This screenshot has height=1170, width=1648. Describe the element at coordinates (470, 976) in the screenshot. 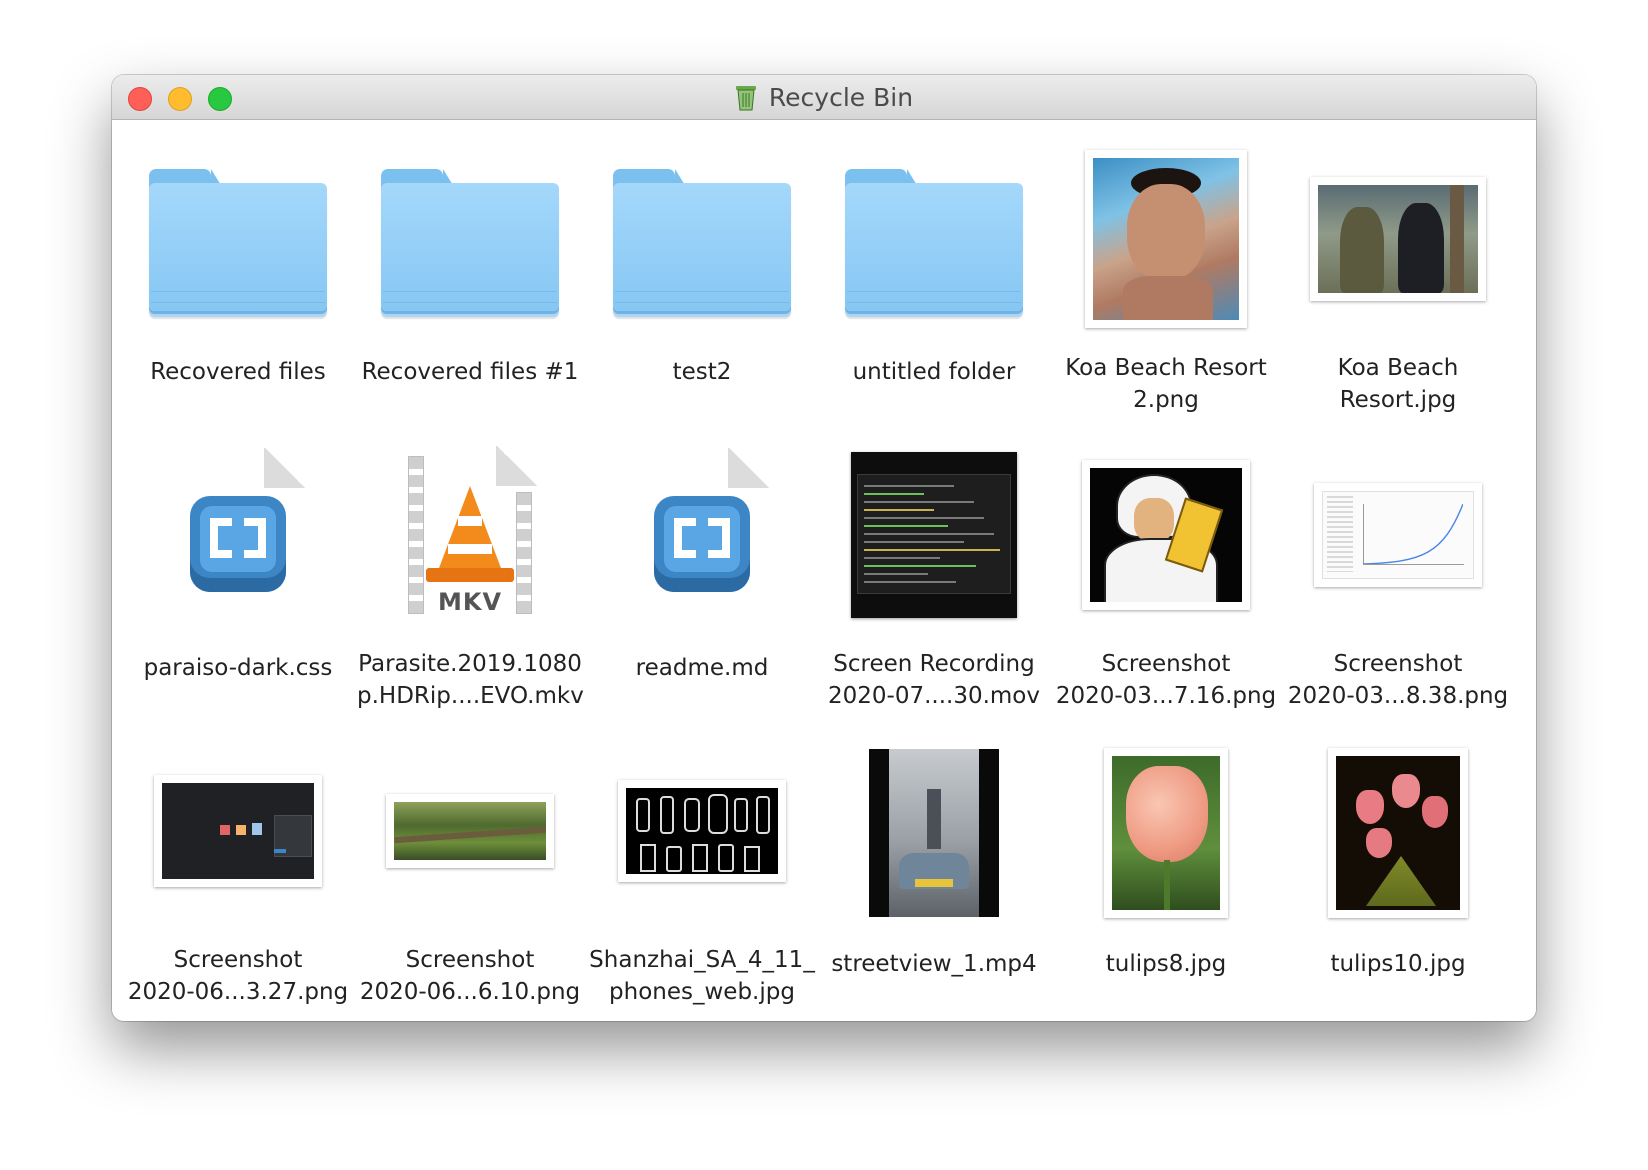

I see `file-name: Screenshot 2020-06...6.10.png` at that location.